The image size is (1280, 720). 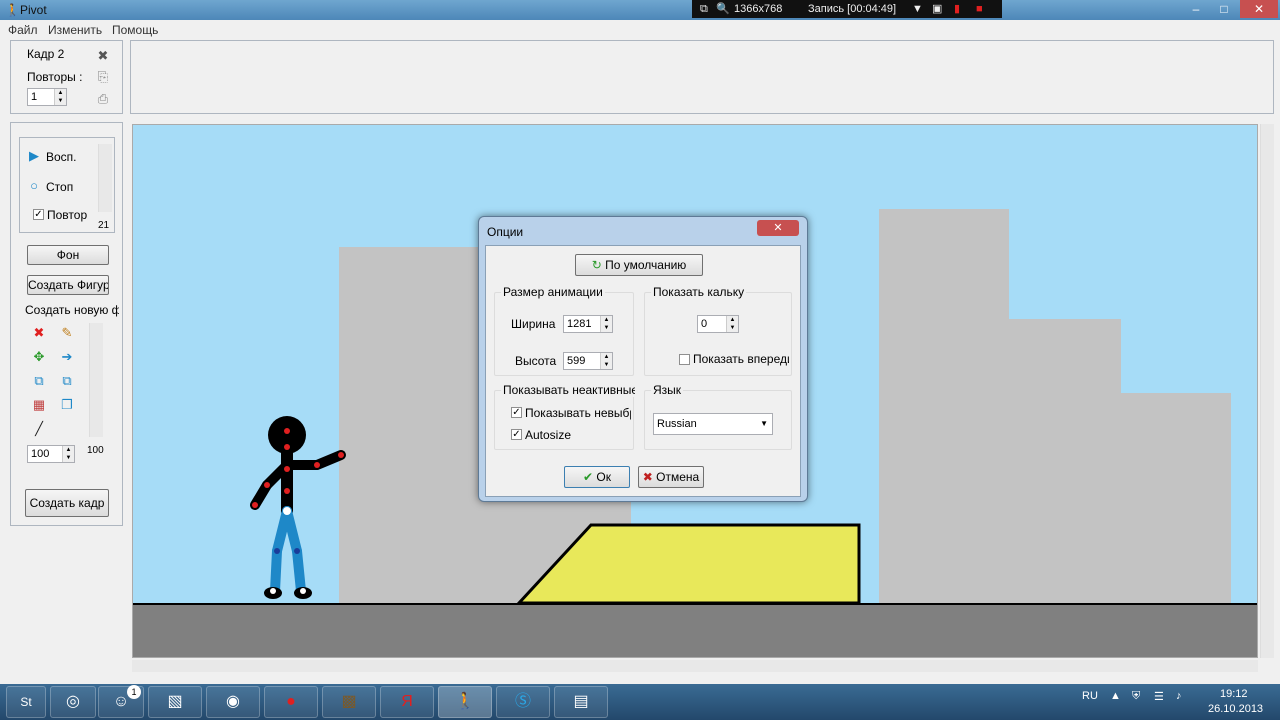 What do you see at coordinates (67, 381) in the screenshot?
I see `send-back-icon: ⧉` at bounding box center [67, 381].